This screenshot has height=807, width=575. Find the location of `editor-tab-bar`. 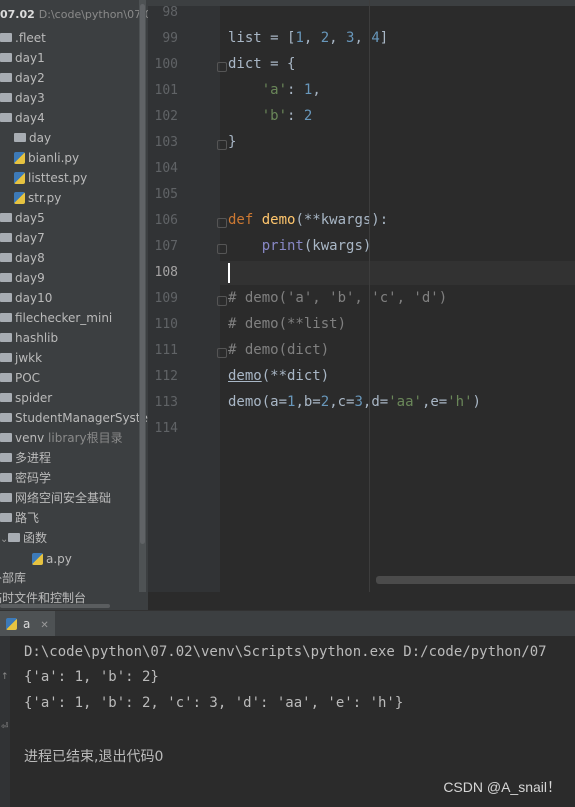

editor-tab-bar is located at coordinates (361, 3).